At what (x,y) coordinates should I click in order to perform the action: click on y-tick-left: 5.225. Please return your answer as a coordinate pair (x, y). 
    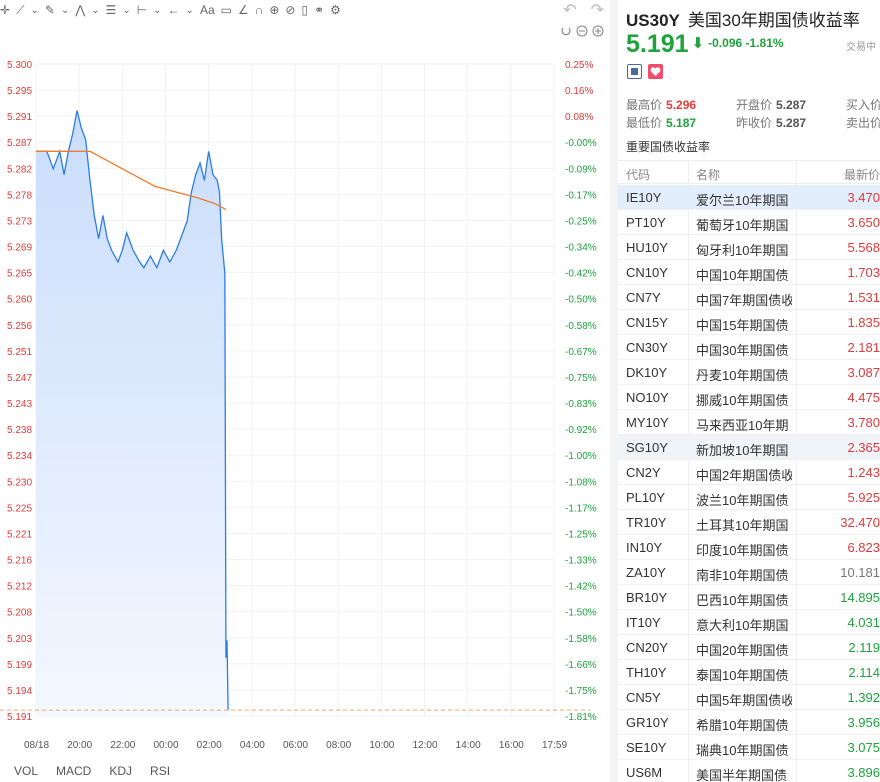
    Looking at the image, I should click on (19, 508).